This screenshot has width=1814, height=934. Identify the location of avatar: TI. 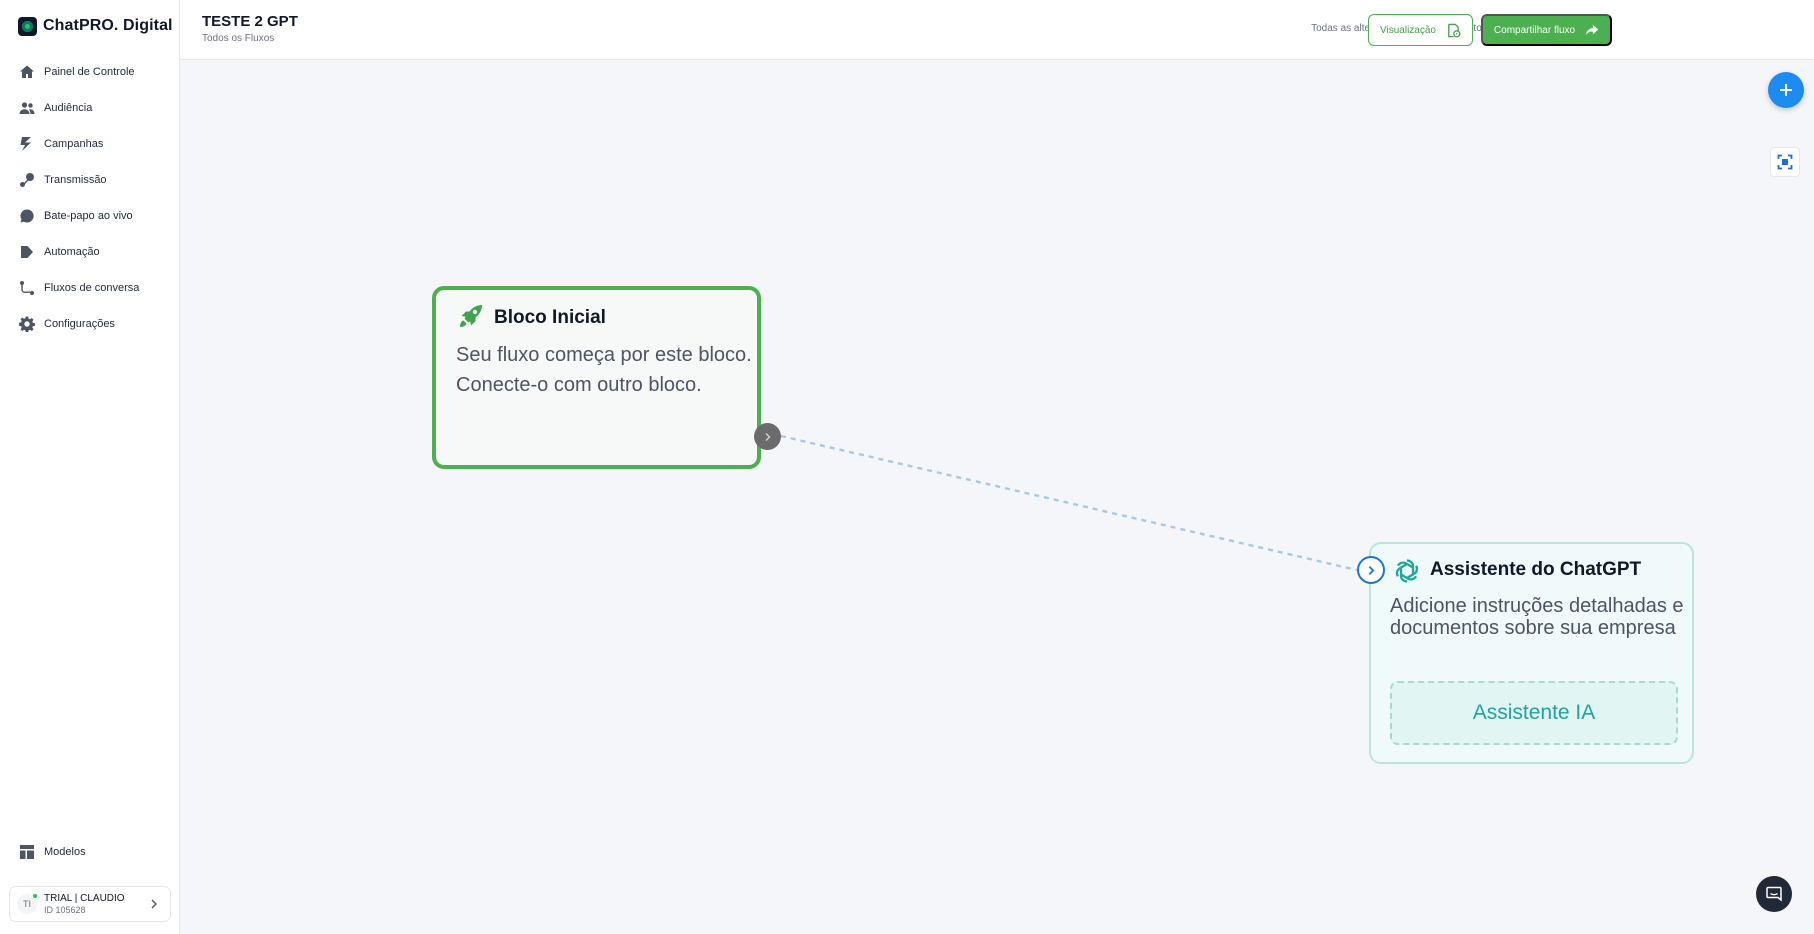
(27, 903).